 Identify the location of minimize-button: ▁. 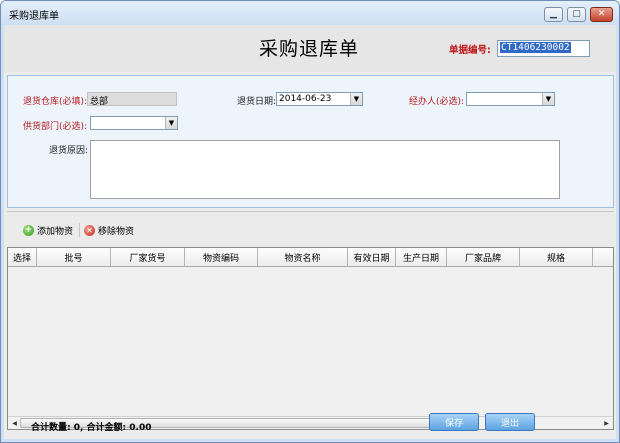
(553, 14).